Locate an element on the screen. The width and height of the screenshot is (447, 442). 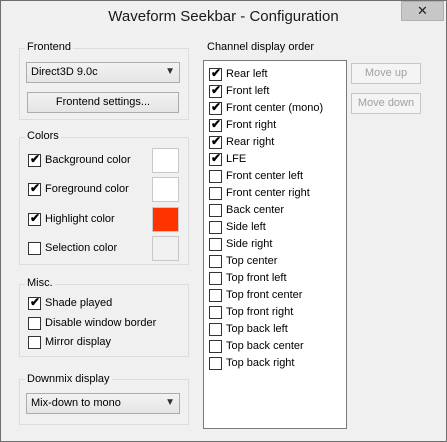
close-icon: ✕ is located at coordinates (422, 10).